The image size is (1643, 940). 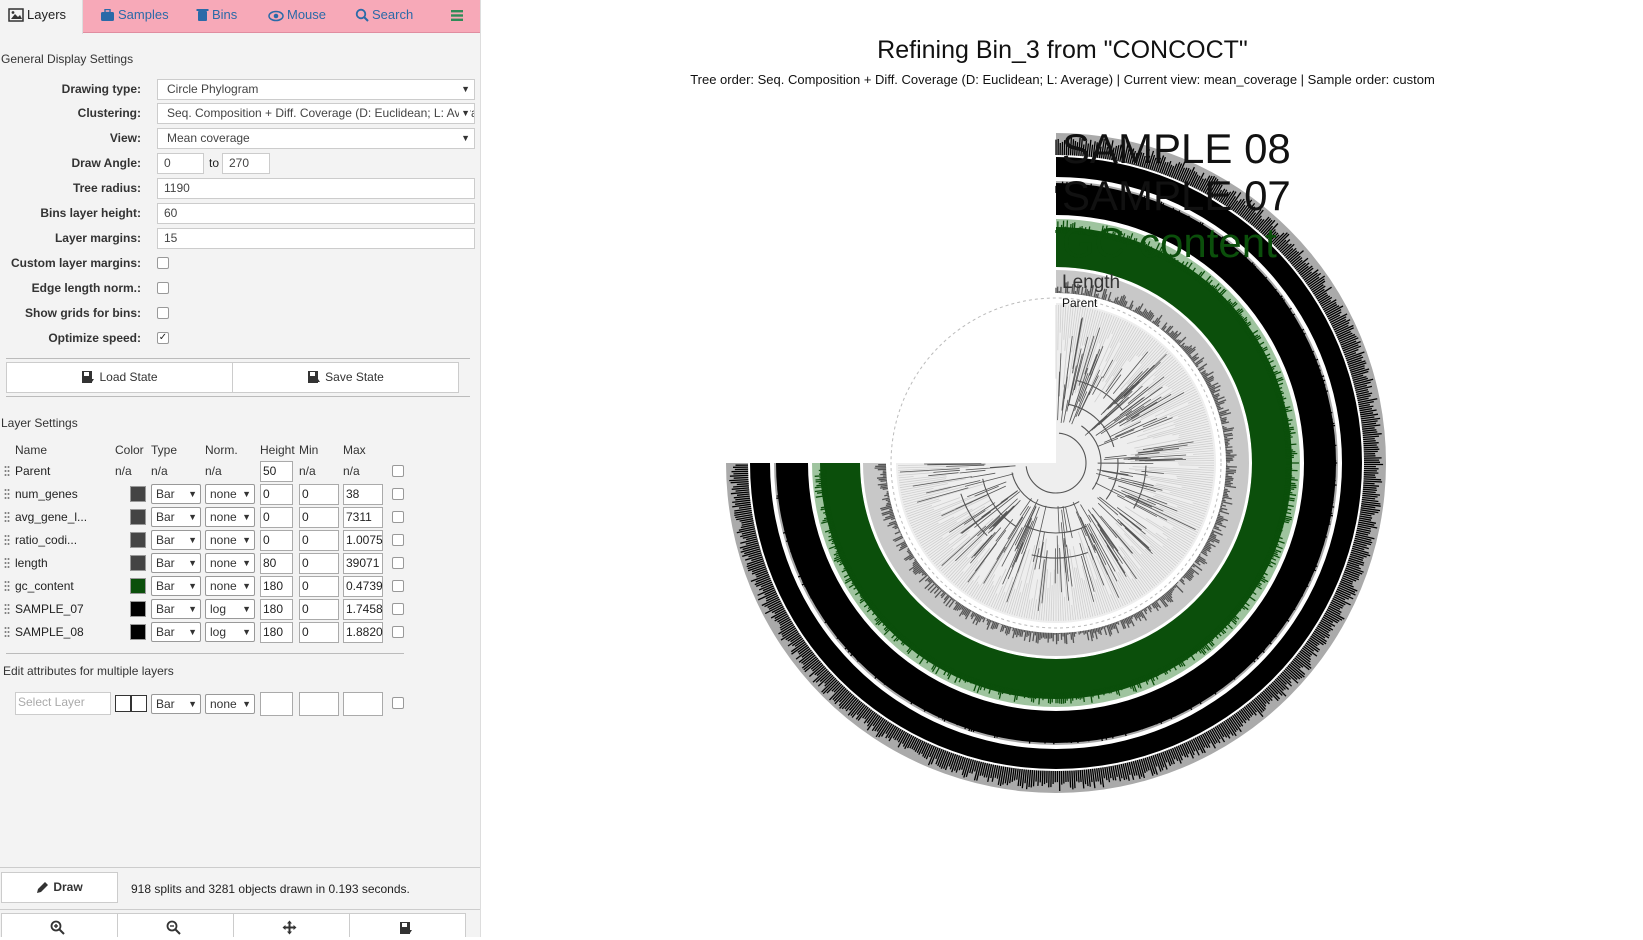 What do you see at coordinates (457, 16) in the screenshot?
I see `tab-menu` at bounding box center [457, 16].